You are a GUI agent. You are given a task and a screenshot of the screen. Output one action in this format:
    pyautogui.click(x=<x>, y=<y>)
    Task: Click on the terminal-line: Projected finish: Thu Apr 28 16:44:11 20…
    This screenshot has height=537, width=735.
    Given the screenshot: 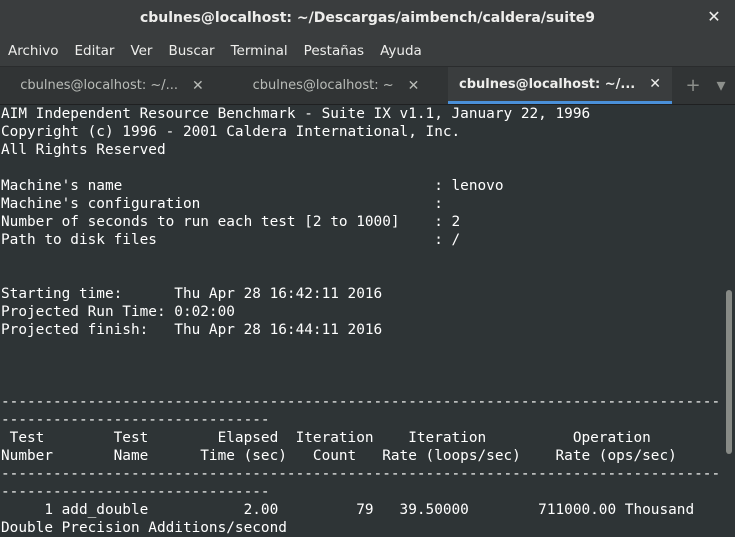 What is the action you would take?
    pyautogui.click(x=192, y=330)
    